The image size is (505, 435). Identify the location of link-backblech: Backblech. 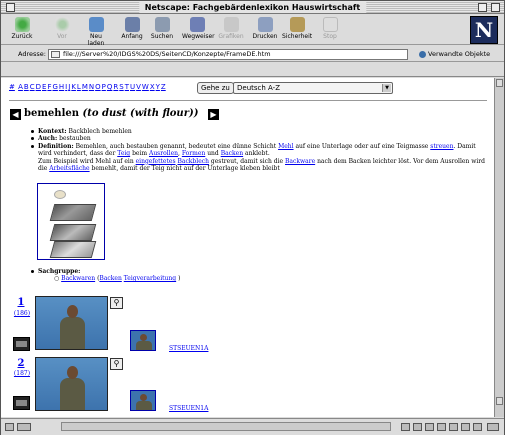
(193, 161).